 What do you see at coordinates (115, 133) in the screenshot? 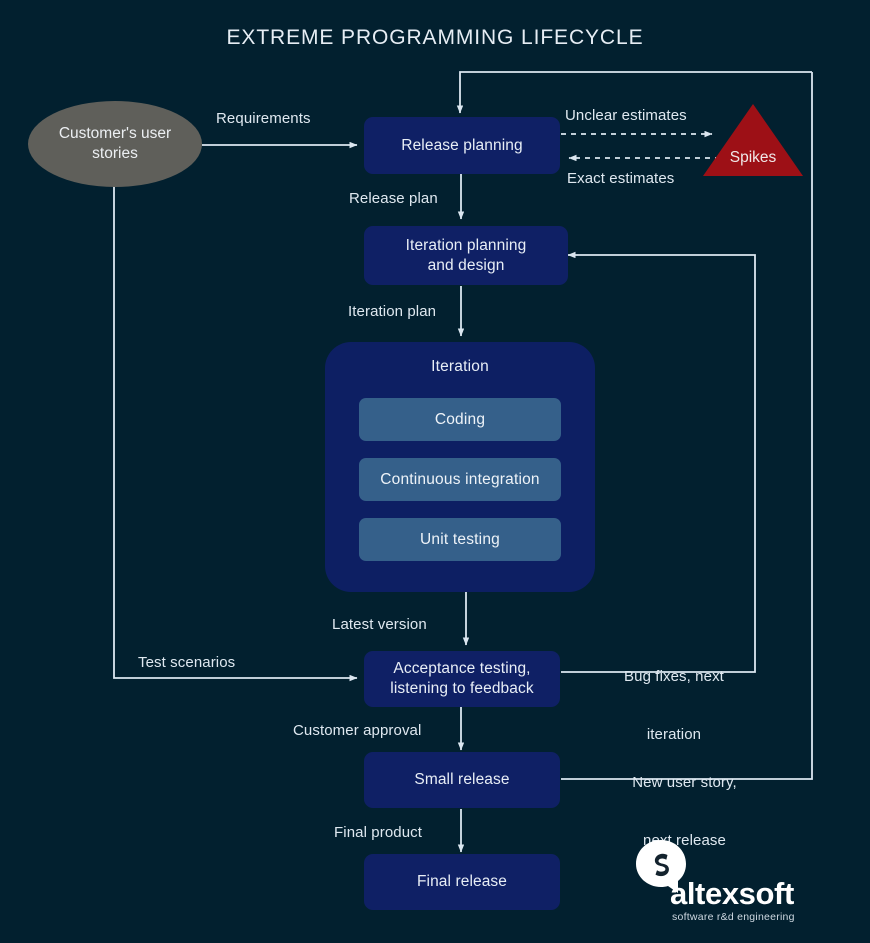
I see `customer-stories-line-1: Customer's user` at bounding box center [115, 133].